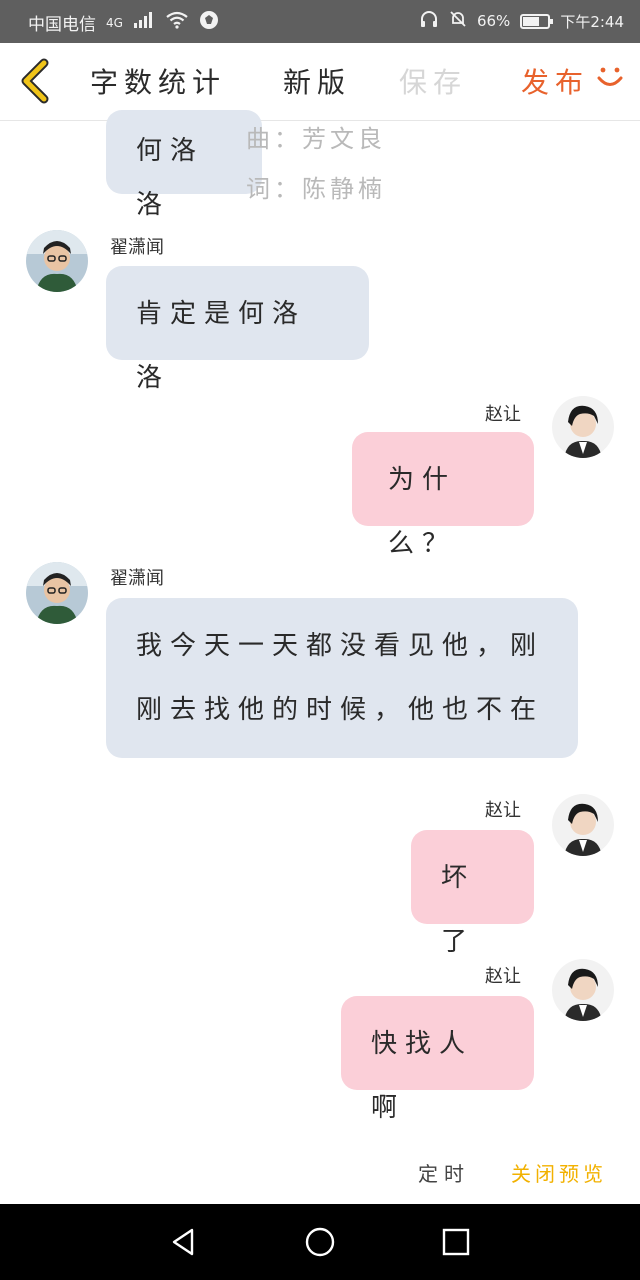  What do you see at coordinates (316, 164) in the screenshot?
I see `song-credits: 曲：芳文良 词：陈静楠` at bounding box center [316, 164].